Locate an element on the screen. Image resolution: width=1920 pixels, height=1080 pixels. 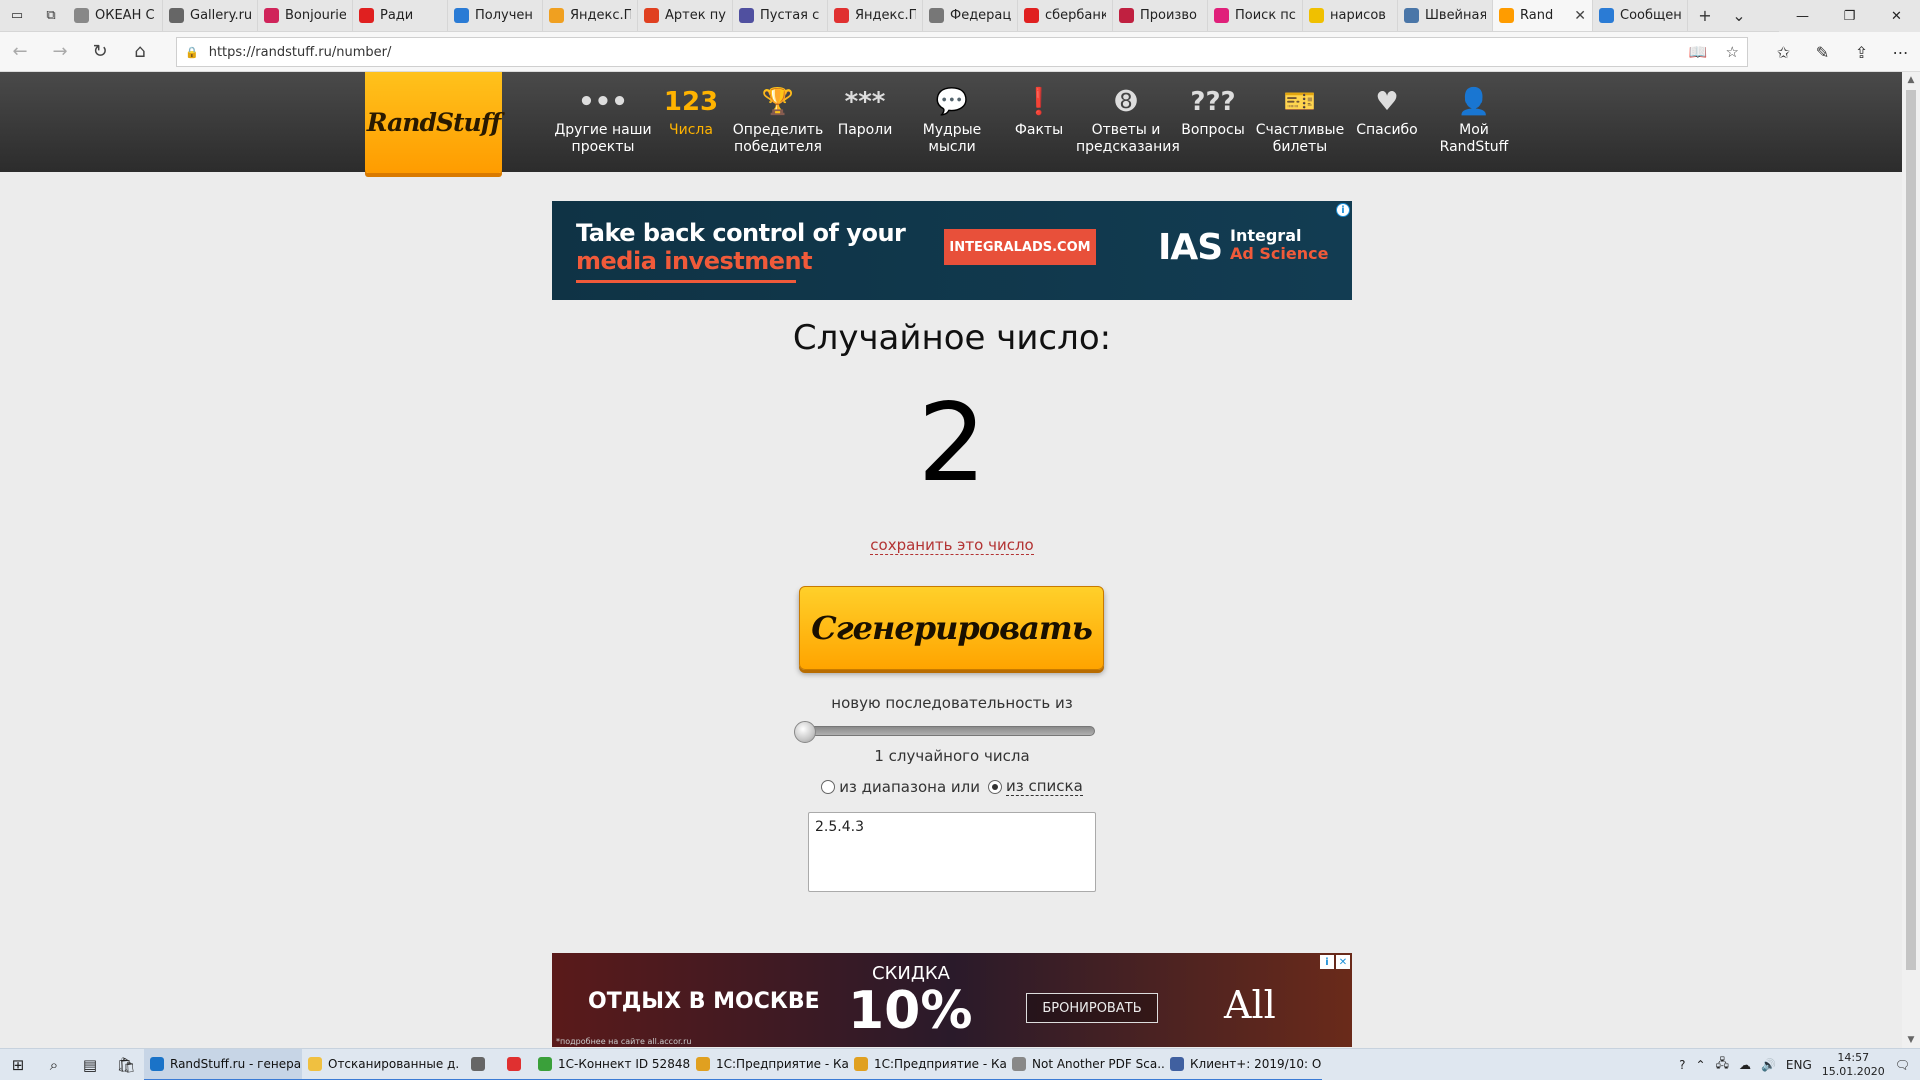
close-window-icon: ✕ is located at coordinates (1896, 16).